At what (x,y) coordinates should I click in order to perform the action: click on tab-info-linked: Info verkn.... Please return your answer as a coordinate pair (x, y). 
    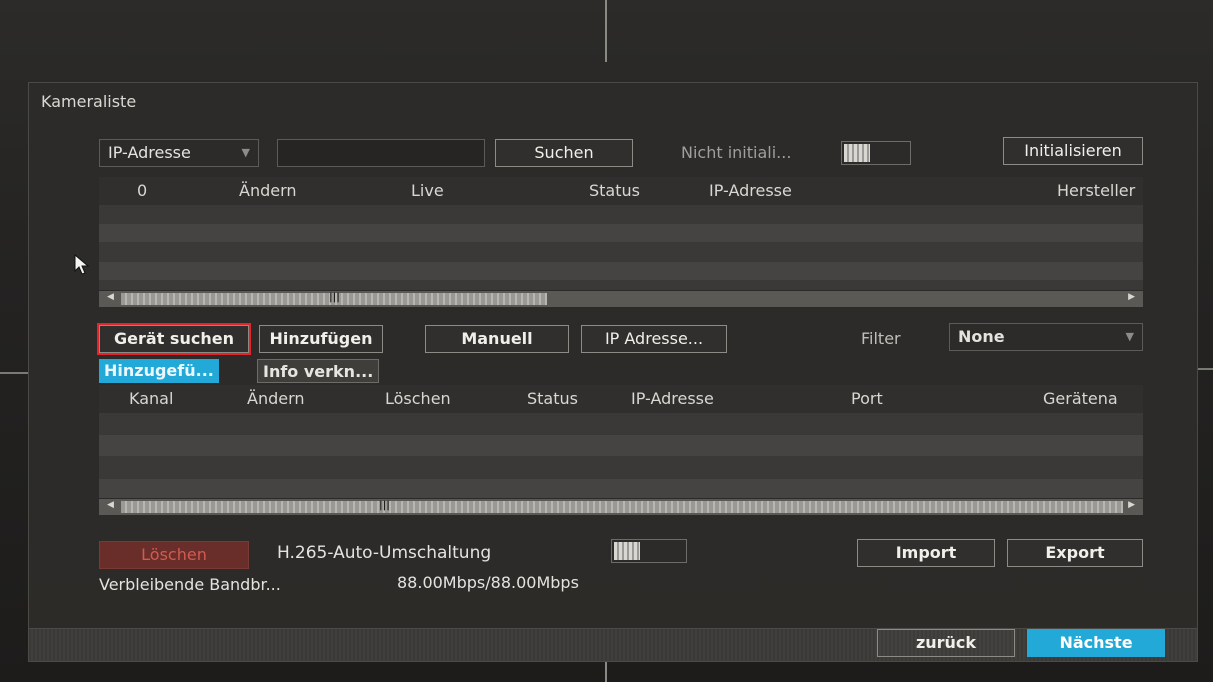
    Looking at the image, I should click on (318, 371).